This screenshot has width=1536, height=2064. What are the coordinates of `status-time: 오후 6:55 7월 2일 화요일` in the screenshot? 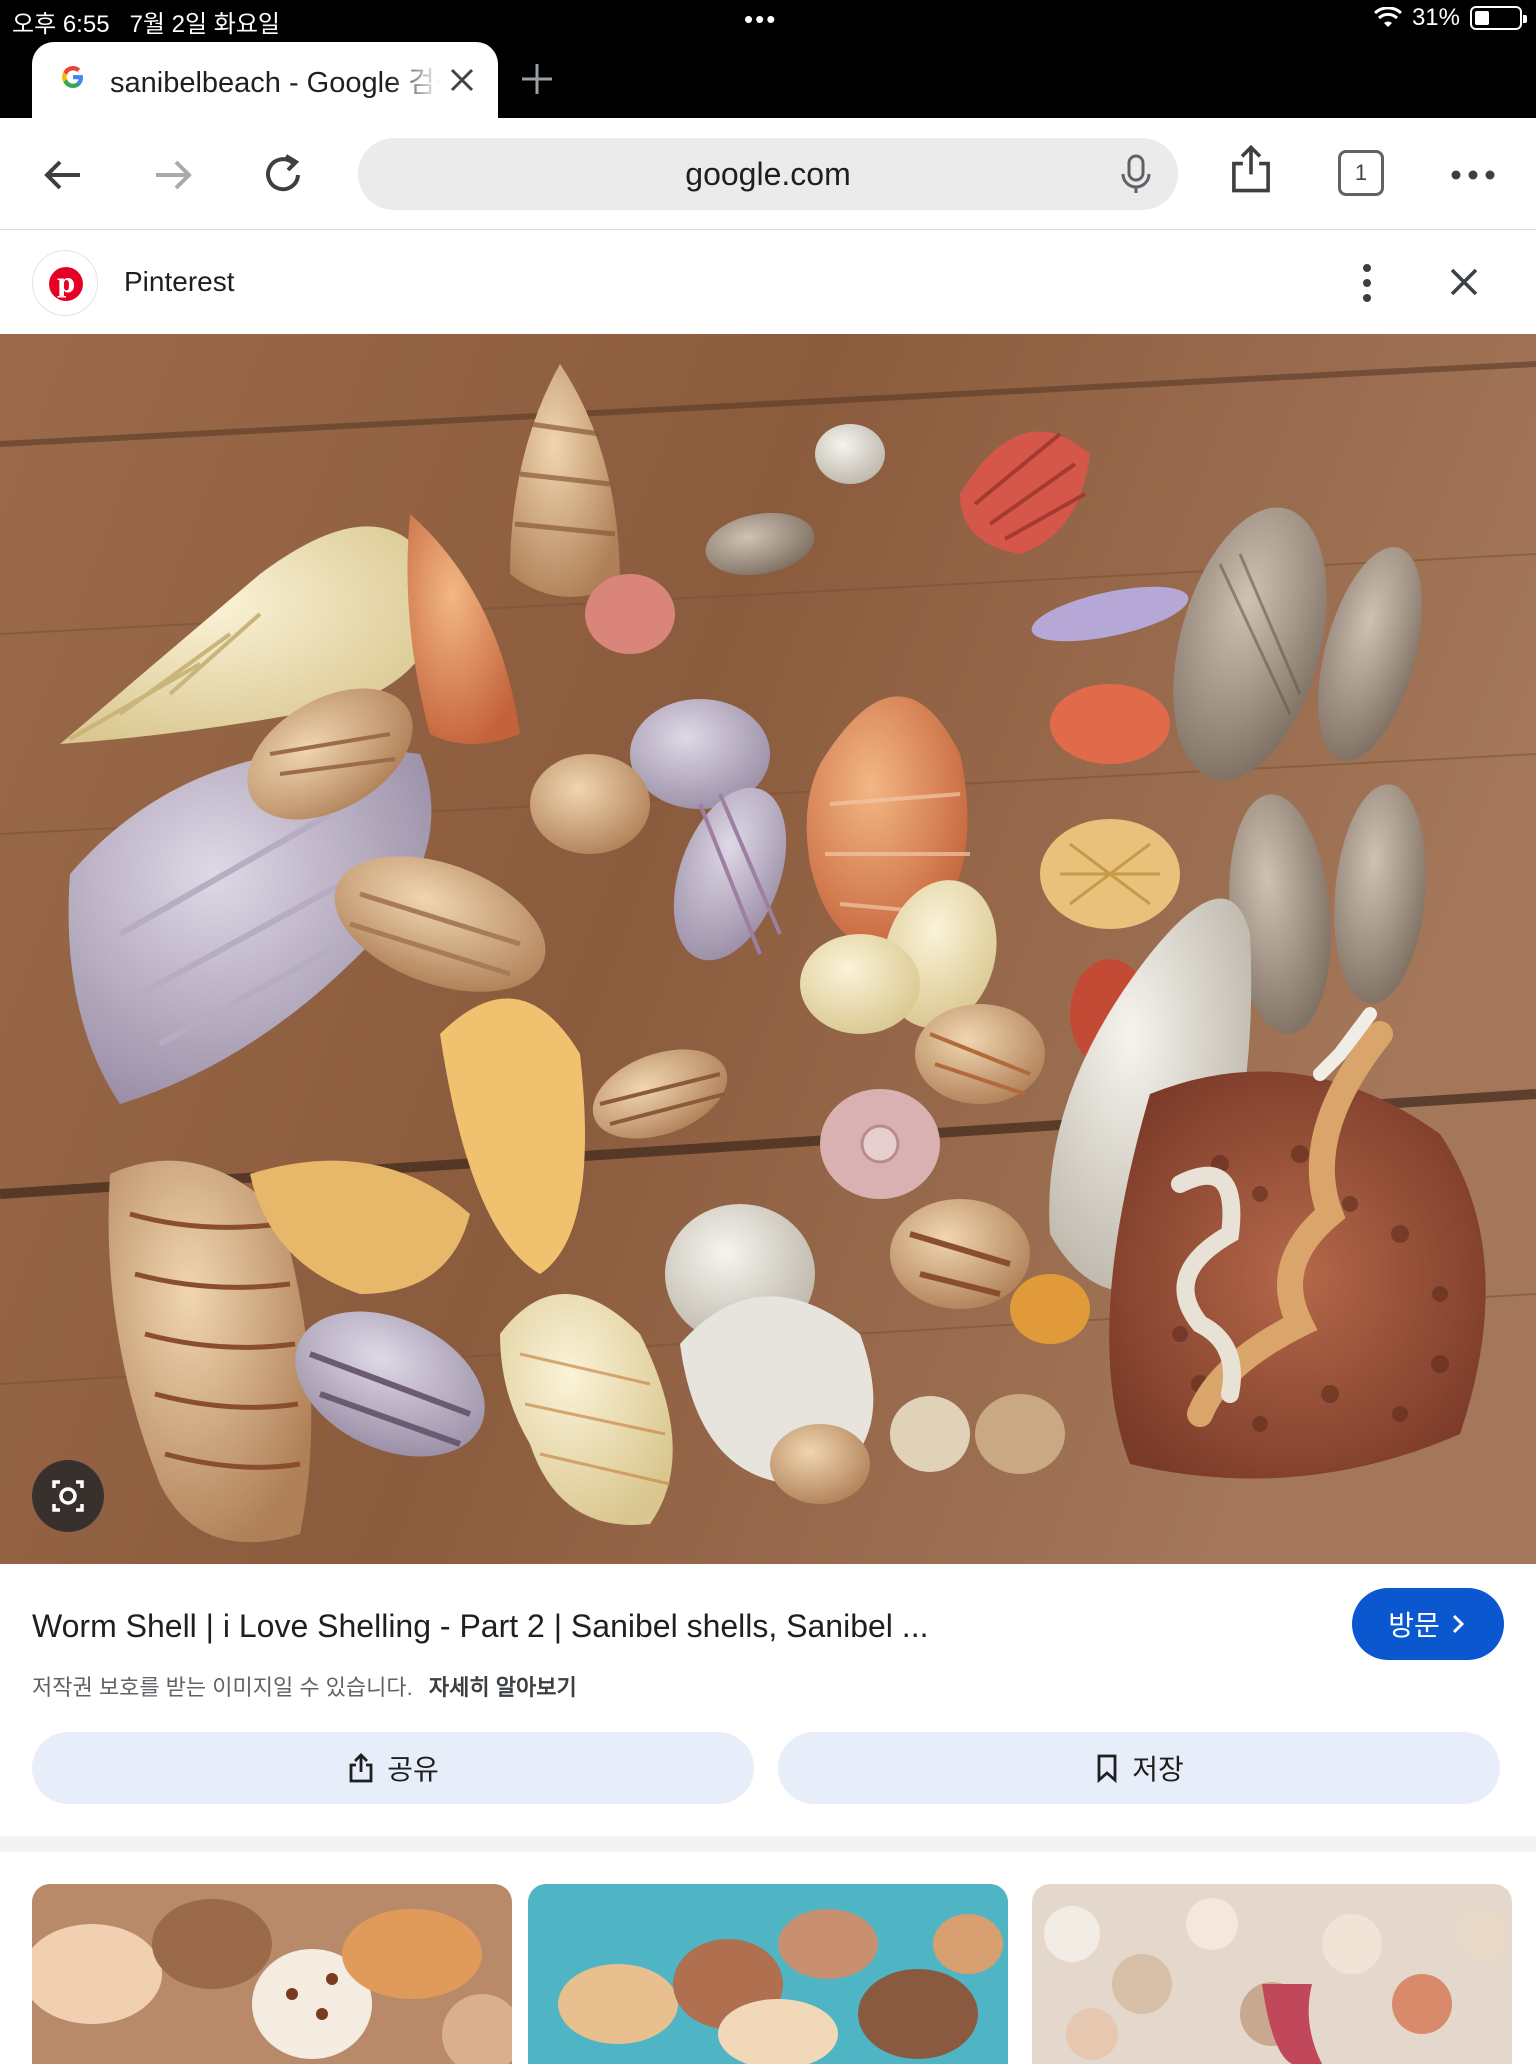 It's located at (146, 21).